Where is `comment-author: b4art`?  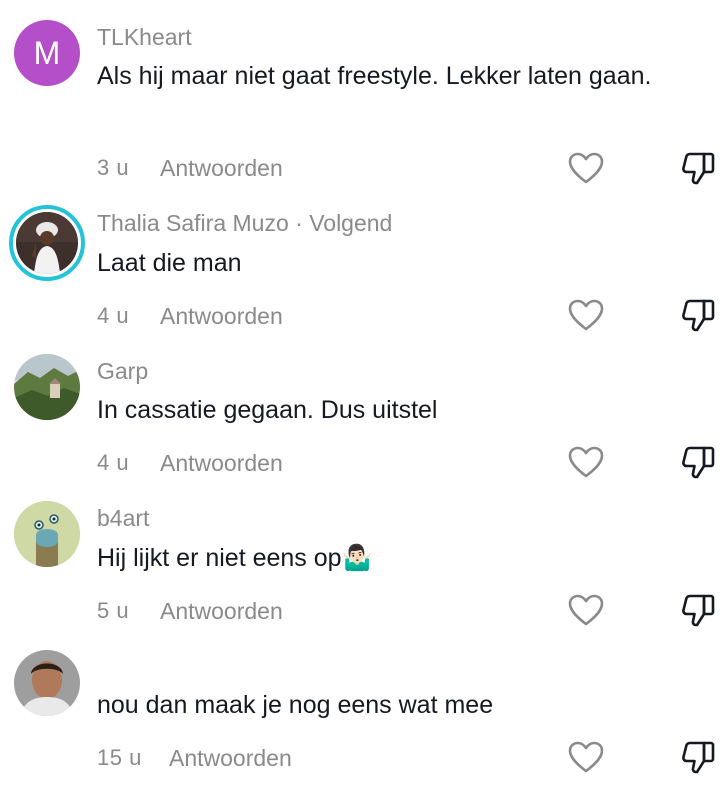
comment-author: b4art is located at coordinates (123, 518).